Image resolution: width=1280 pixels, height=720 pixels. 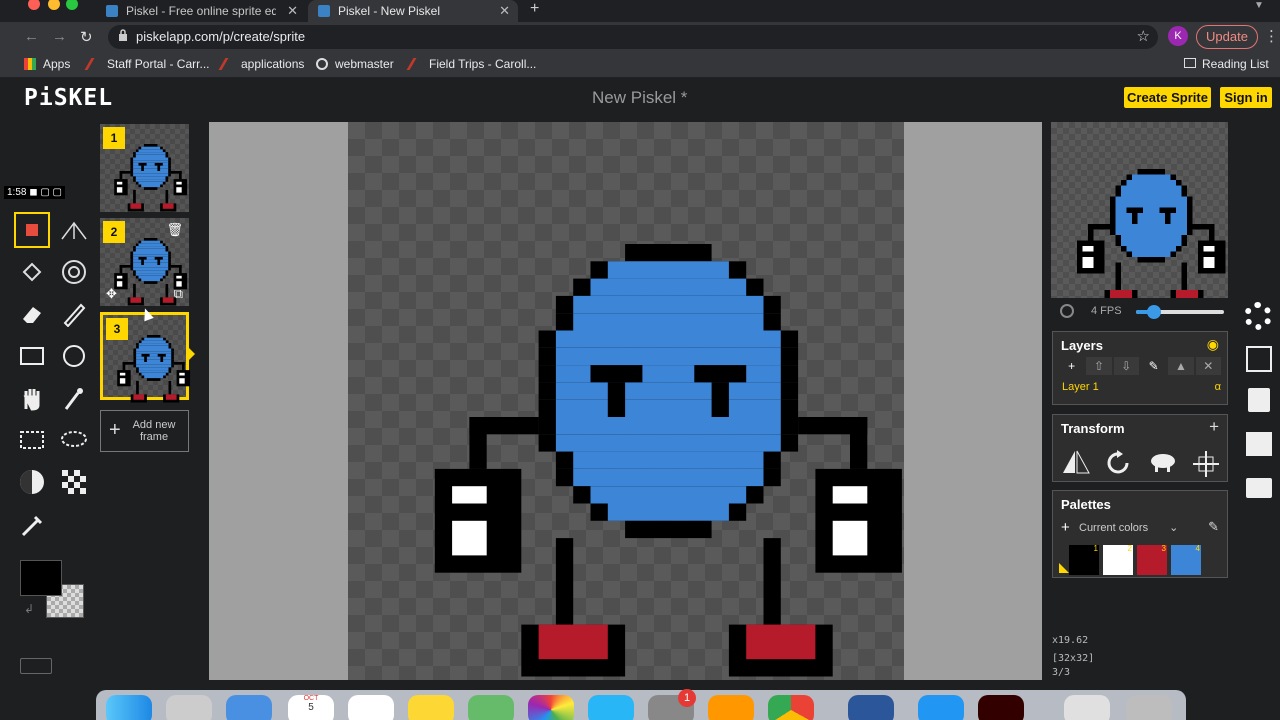 I want to click on add-new-frame-button: + Add new frame, so click(x=144, y=431).